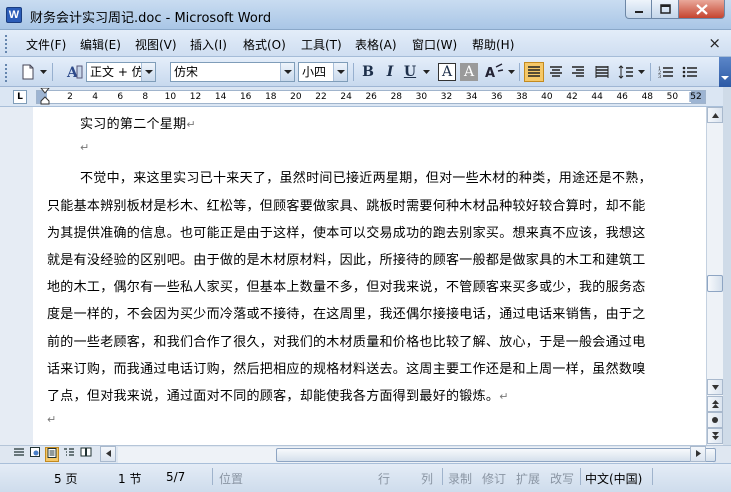  Describe the element at coordinates (376, 44) in the screenshot. I see `menu-table: 表格(A)` at that location.